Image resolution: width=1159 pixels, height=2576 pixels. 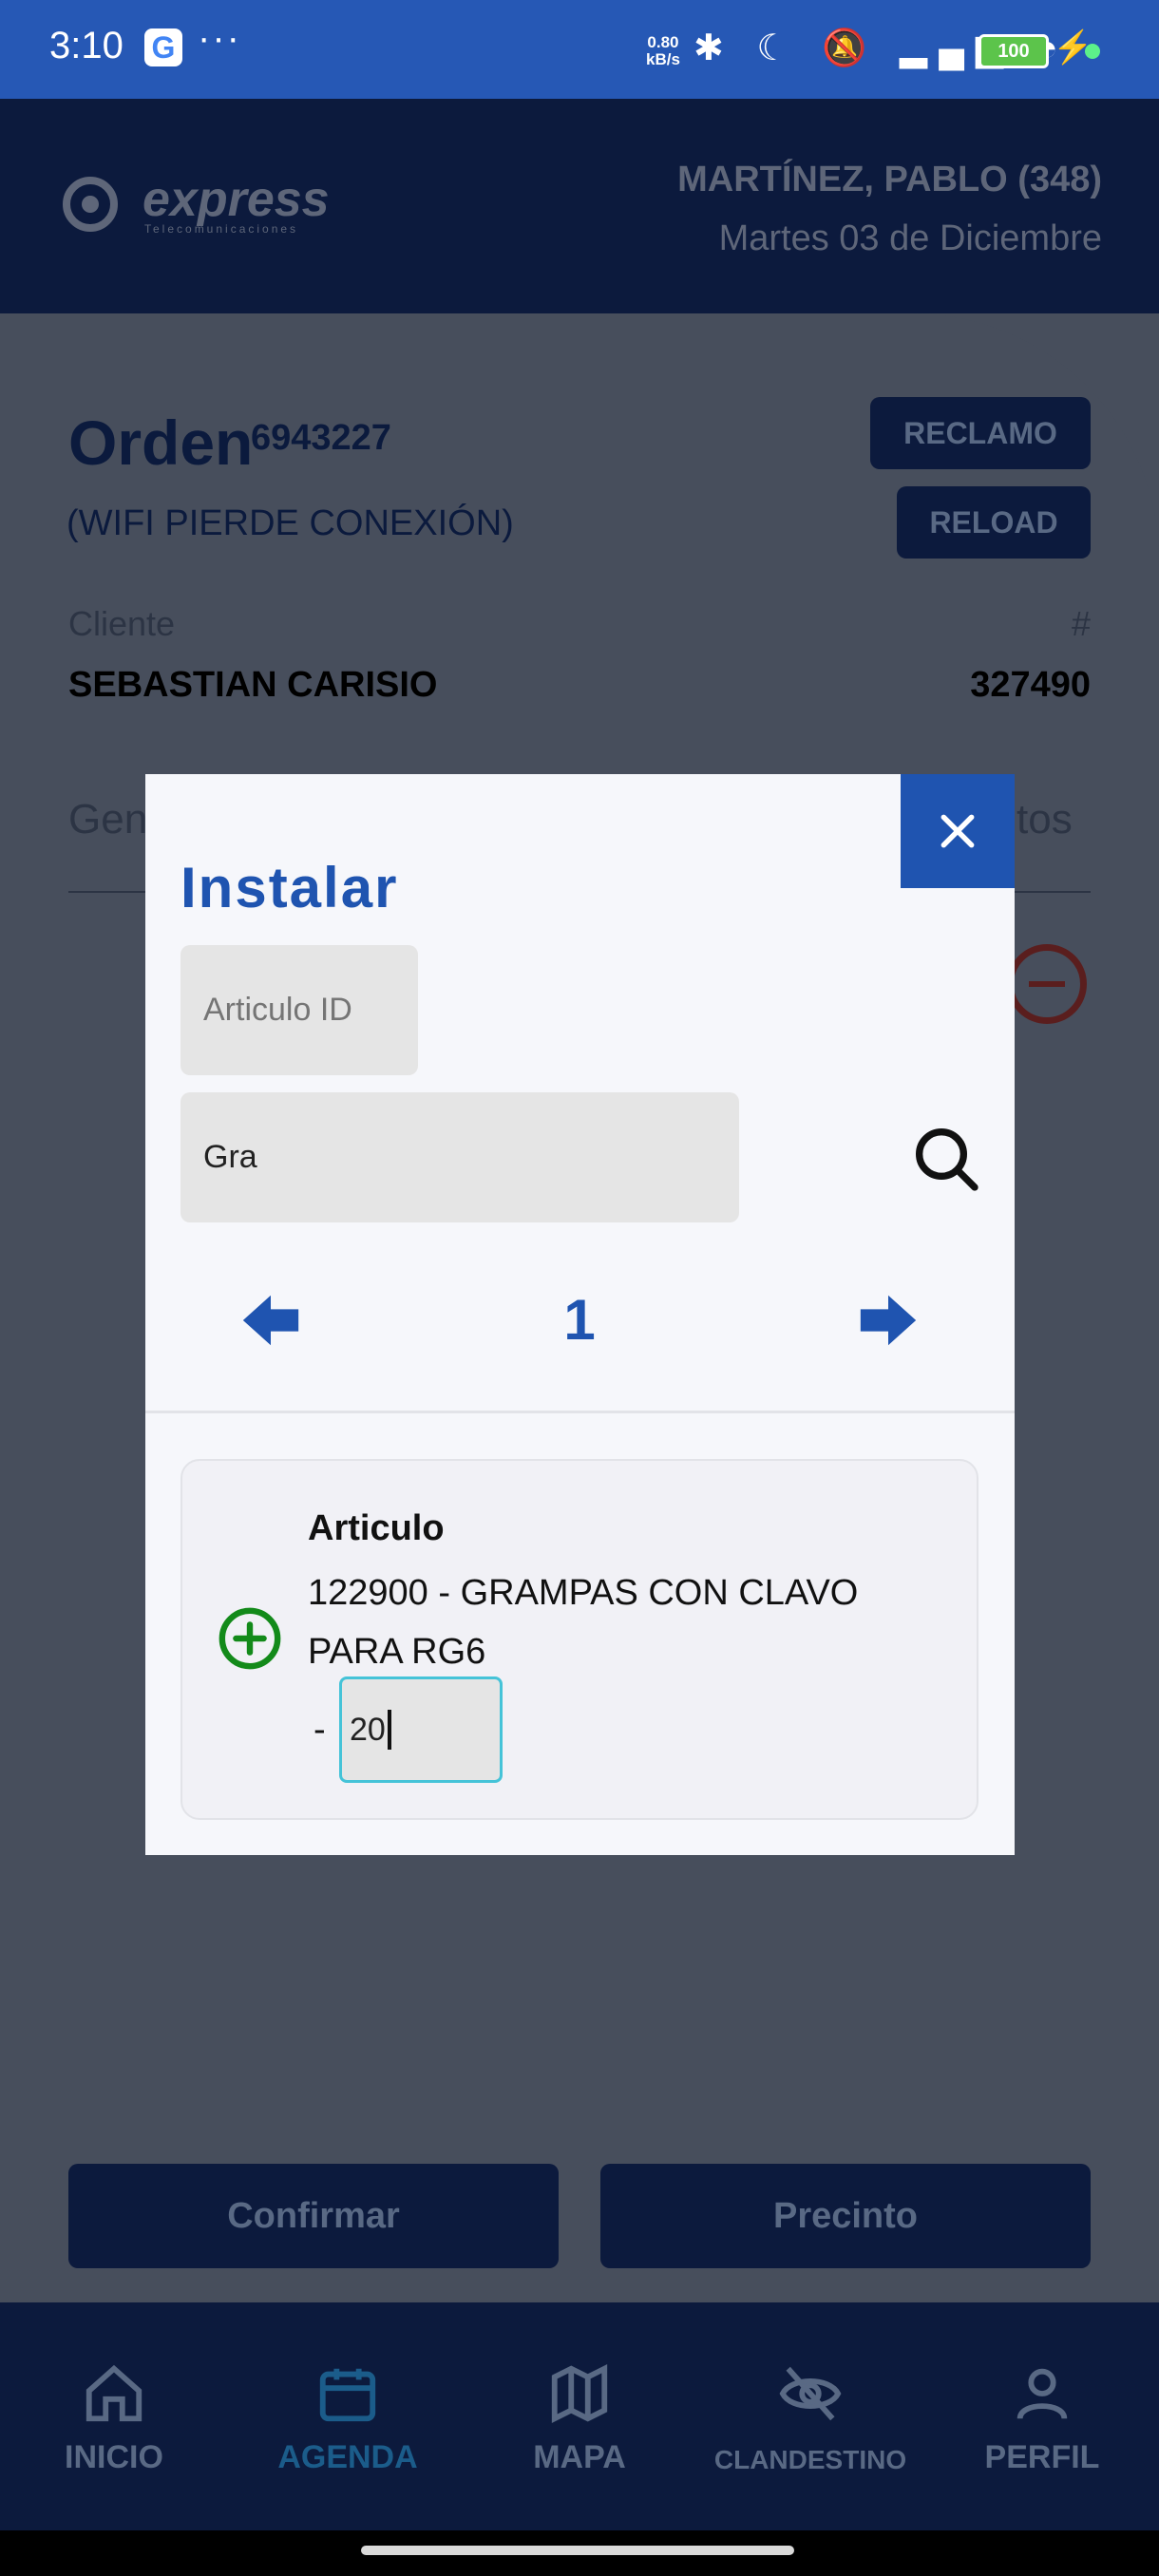 I want to click on search-icon, so click(x=946, y=1159).